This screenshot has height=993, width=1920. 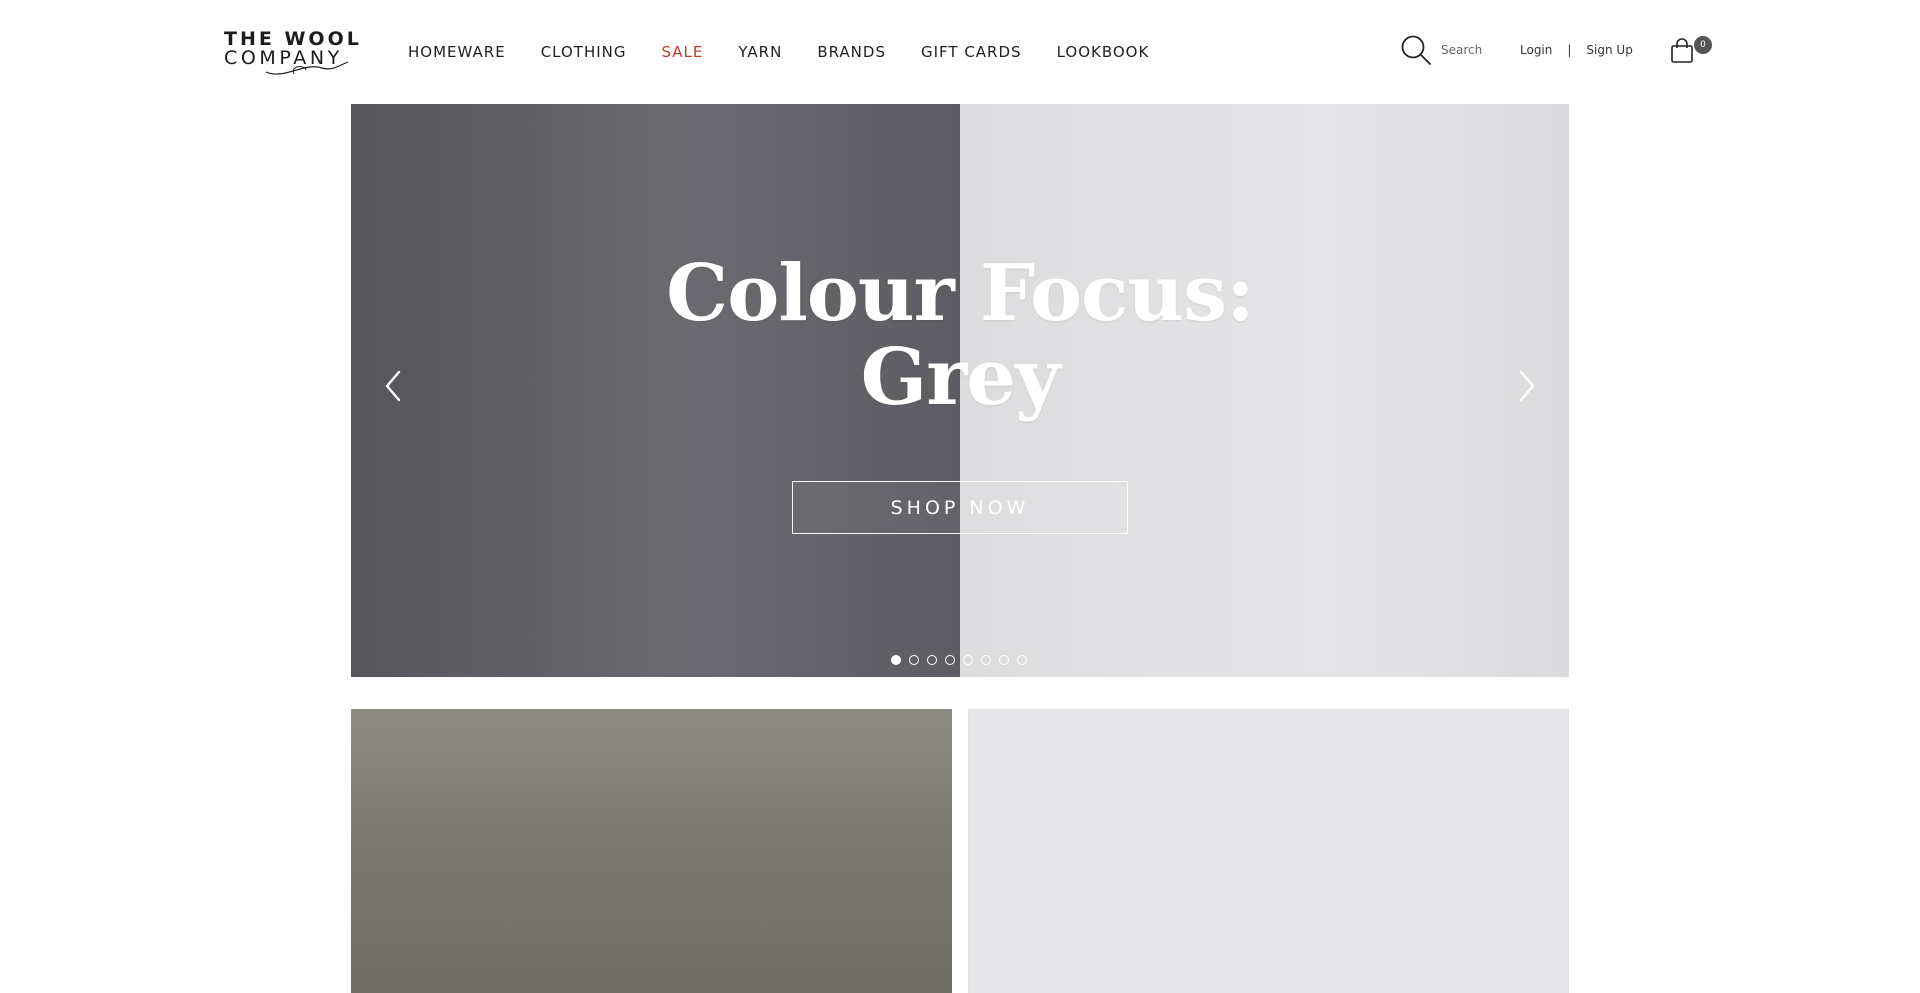 I want to click on search-button: Search, so click(x=1441, y=50).